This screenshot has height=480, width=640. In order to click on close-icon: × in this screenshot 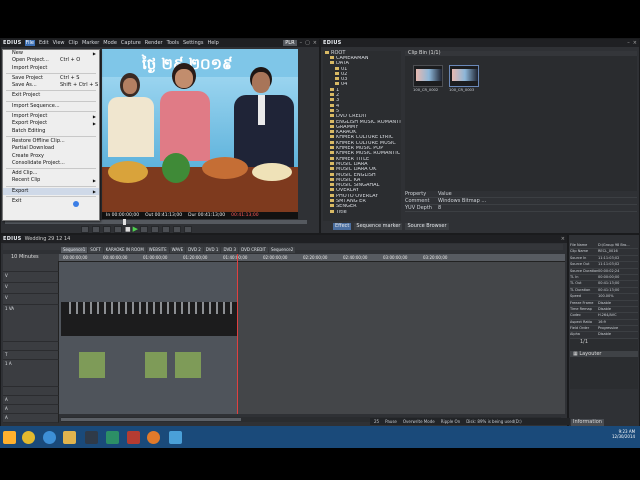, I will do `click(315, 43)`.